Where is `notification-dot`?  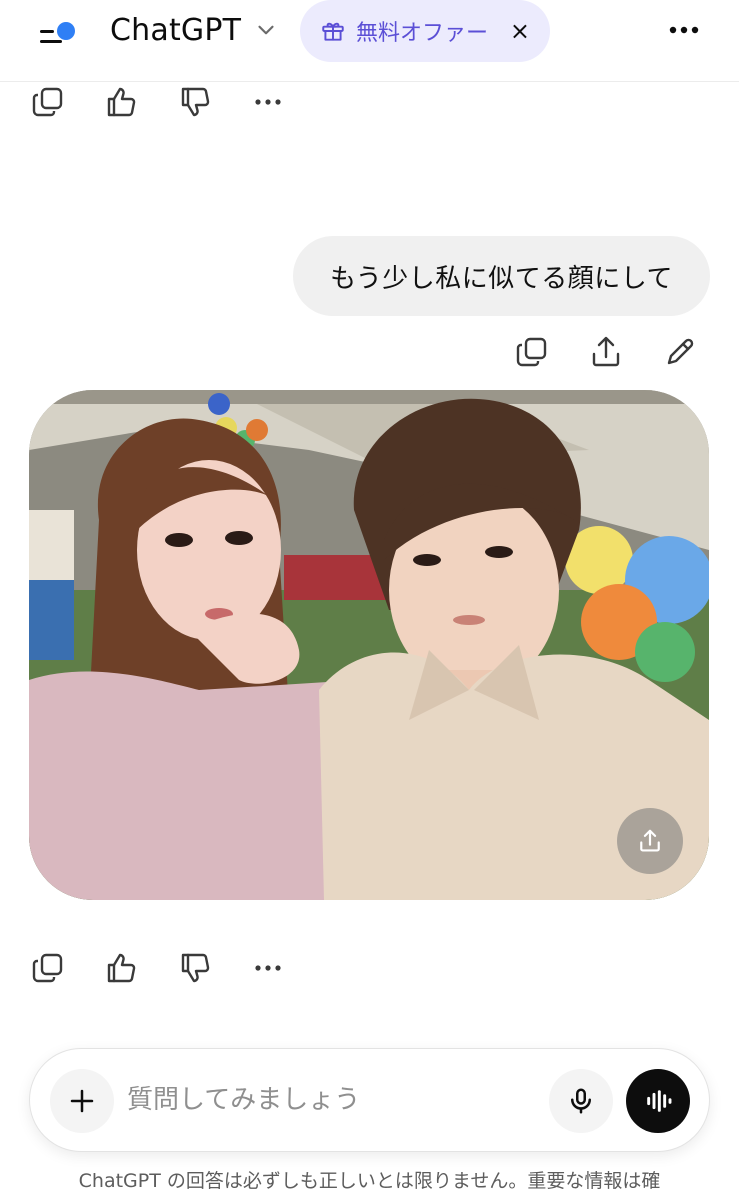 notification-dot is located at coordinates (66, 31).